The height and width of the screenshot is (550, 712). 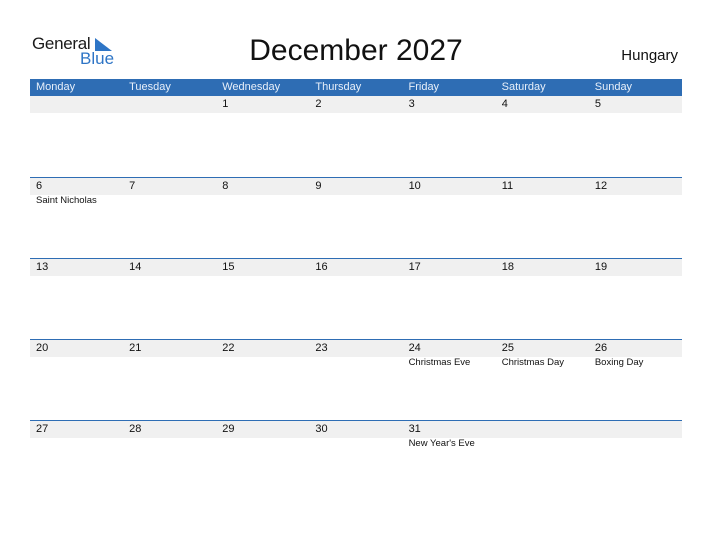 I want to click on day-number: 14, so click(x=135, y=267).